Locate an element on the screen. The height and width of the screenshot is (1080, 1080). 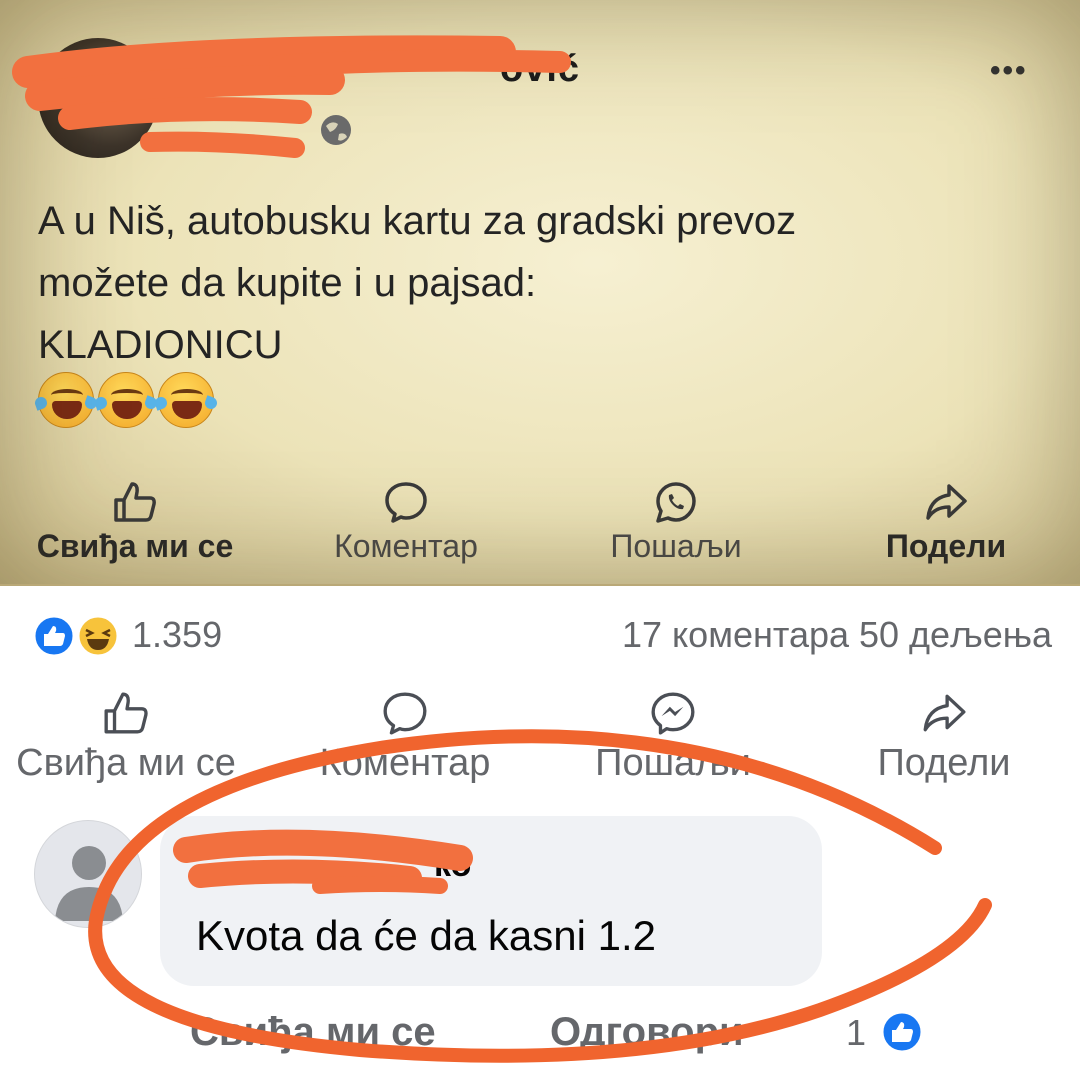
embedded-send-label: Пошаљи is located at coordinates (676, 546).